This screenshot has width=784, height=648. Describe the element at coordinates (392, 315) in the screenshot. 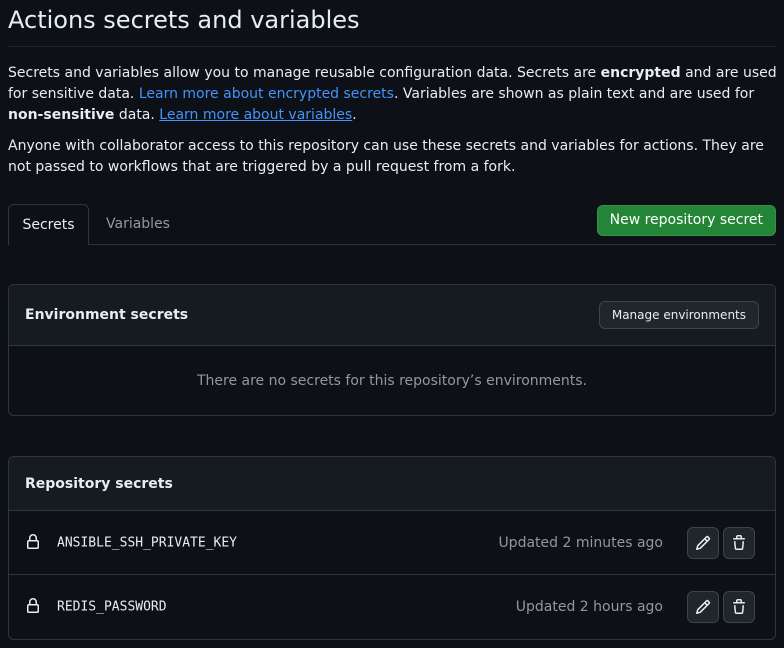

I see `environment-secrets-header: Environment secrets Manage environments` at that location.